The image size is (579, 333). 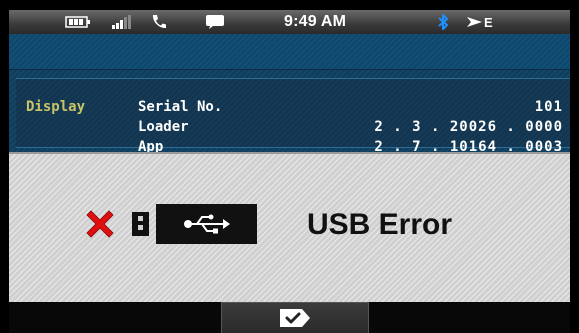 I want to click on info-header-band, so click(x=289, y=52).